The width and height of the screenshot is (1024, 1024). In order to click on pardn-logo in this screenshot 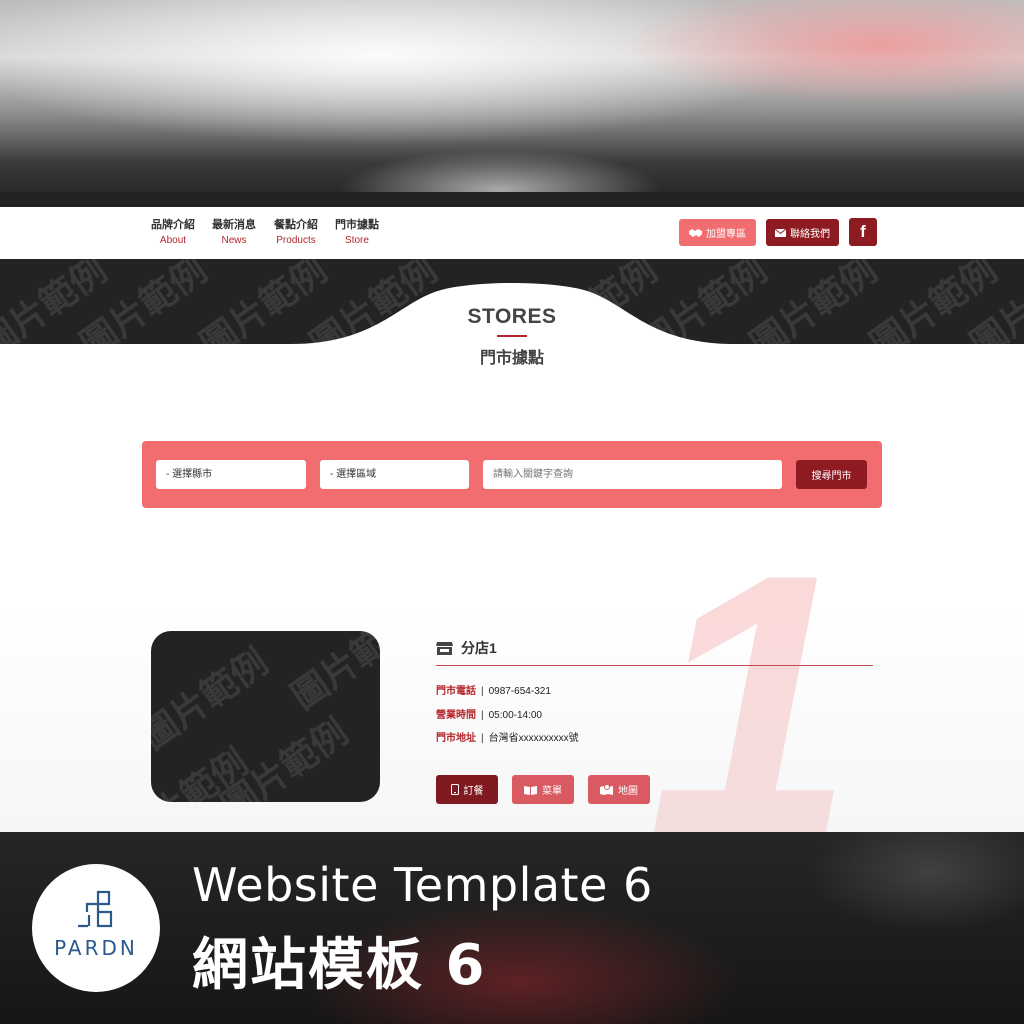, I will do `click(96, 928)`.